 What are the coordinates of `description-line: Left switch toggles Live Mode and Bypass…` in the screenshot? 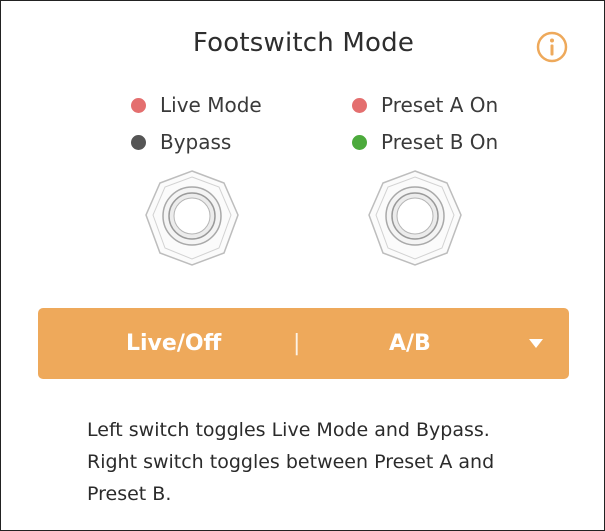 It's located at (288, 430).